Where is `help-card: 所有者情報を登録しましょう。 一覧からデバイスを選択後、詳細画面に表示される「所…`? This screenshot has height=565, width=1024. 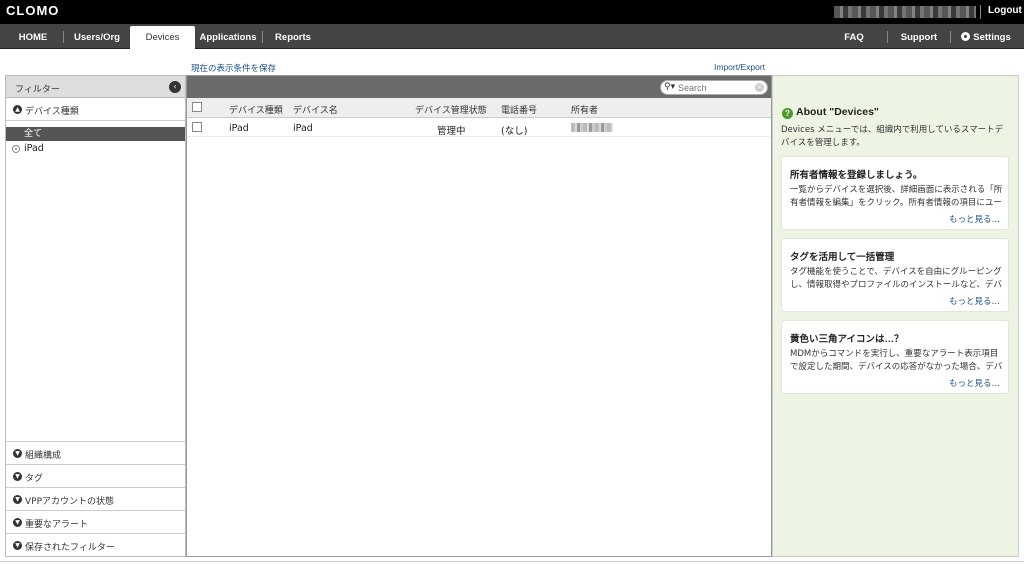
help-card: 所有者情報を登録しましょう。 一覧からデバイスを選択後、詳細画面に表示される「所… is located at coordinates (895, 193).